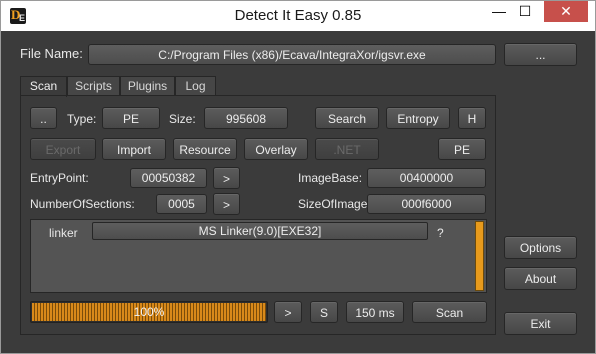  What do you see at coordinates (347, 118) in the screenshot?
I see `search-button: Search` at bounding box center [347, 118].